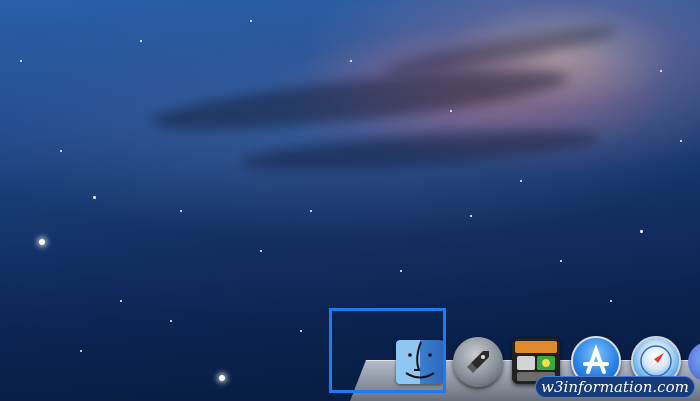 The height and width of the screenshot is (401, 700). Describe the element at coordinates (387, 350) in the screenshot. I see `finder-highlight-box` at that location.